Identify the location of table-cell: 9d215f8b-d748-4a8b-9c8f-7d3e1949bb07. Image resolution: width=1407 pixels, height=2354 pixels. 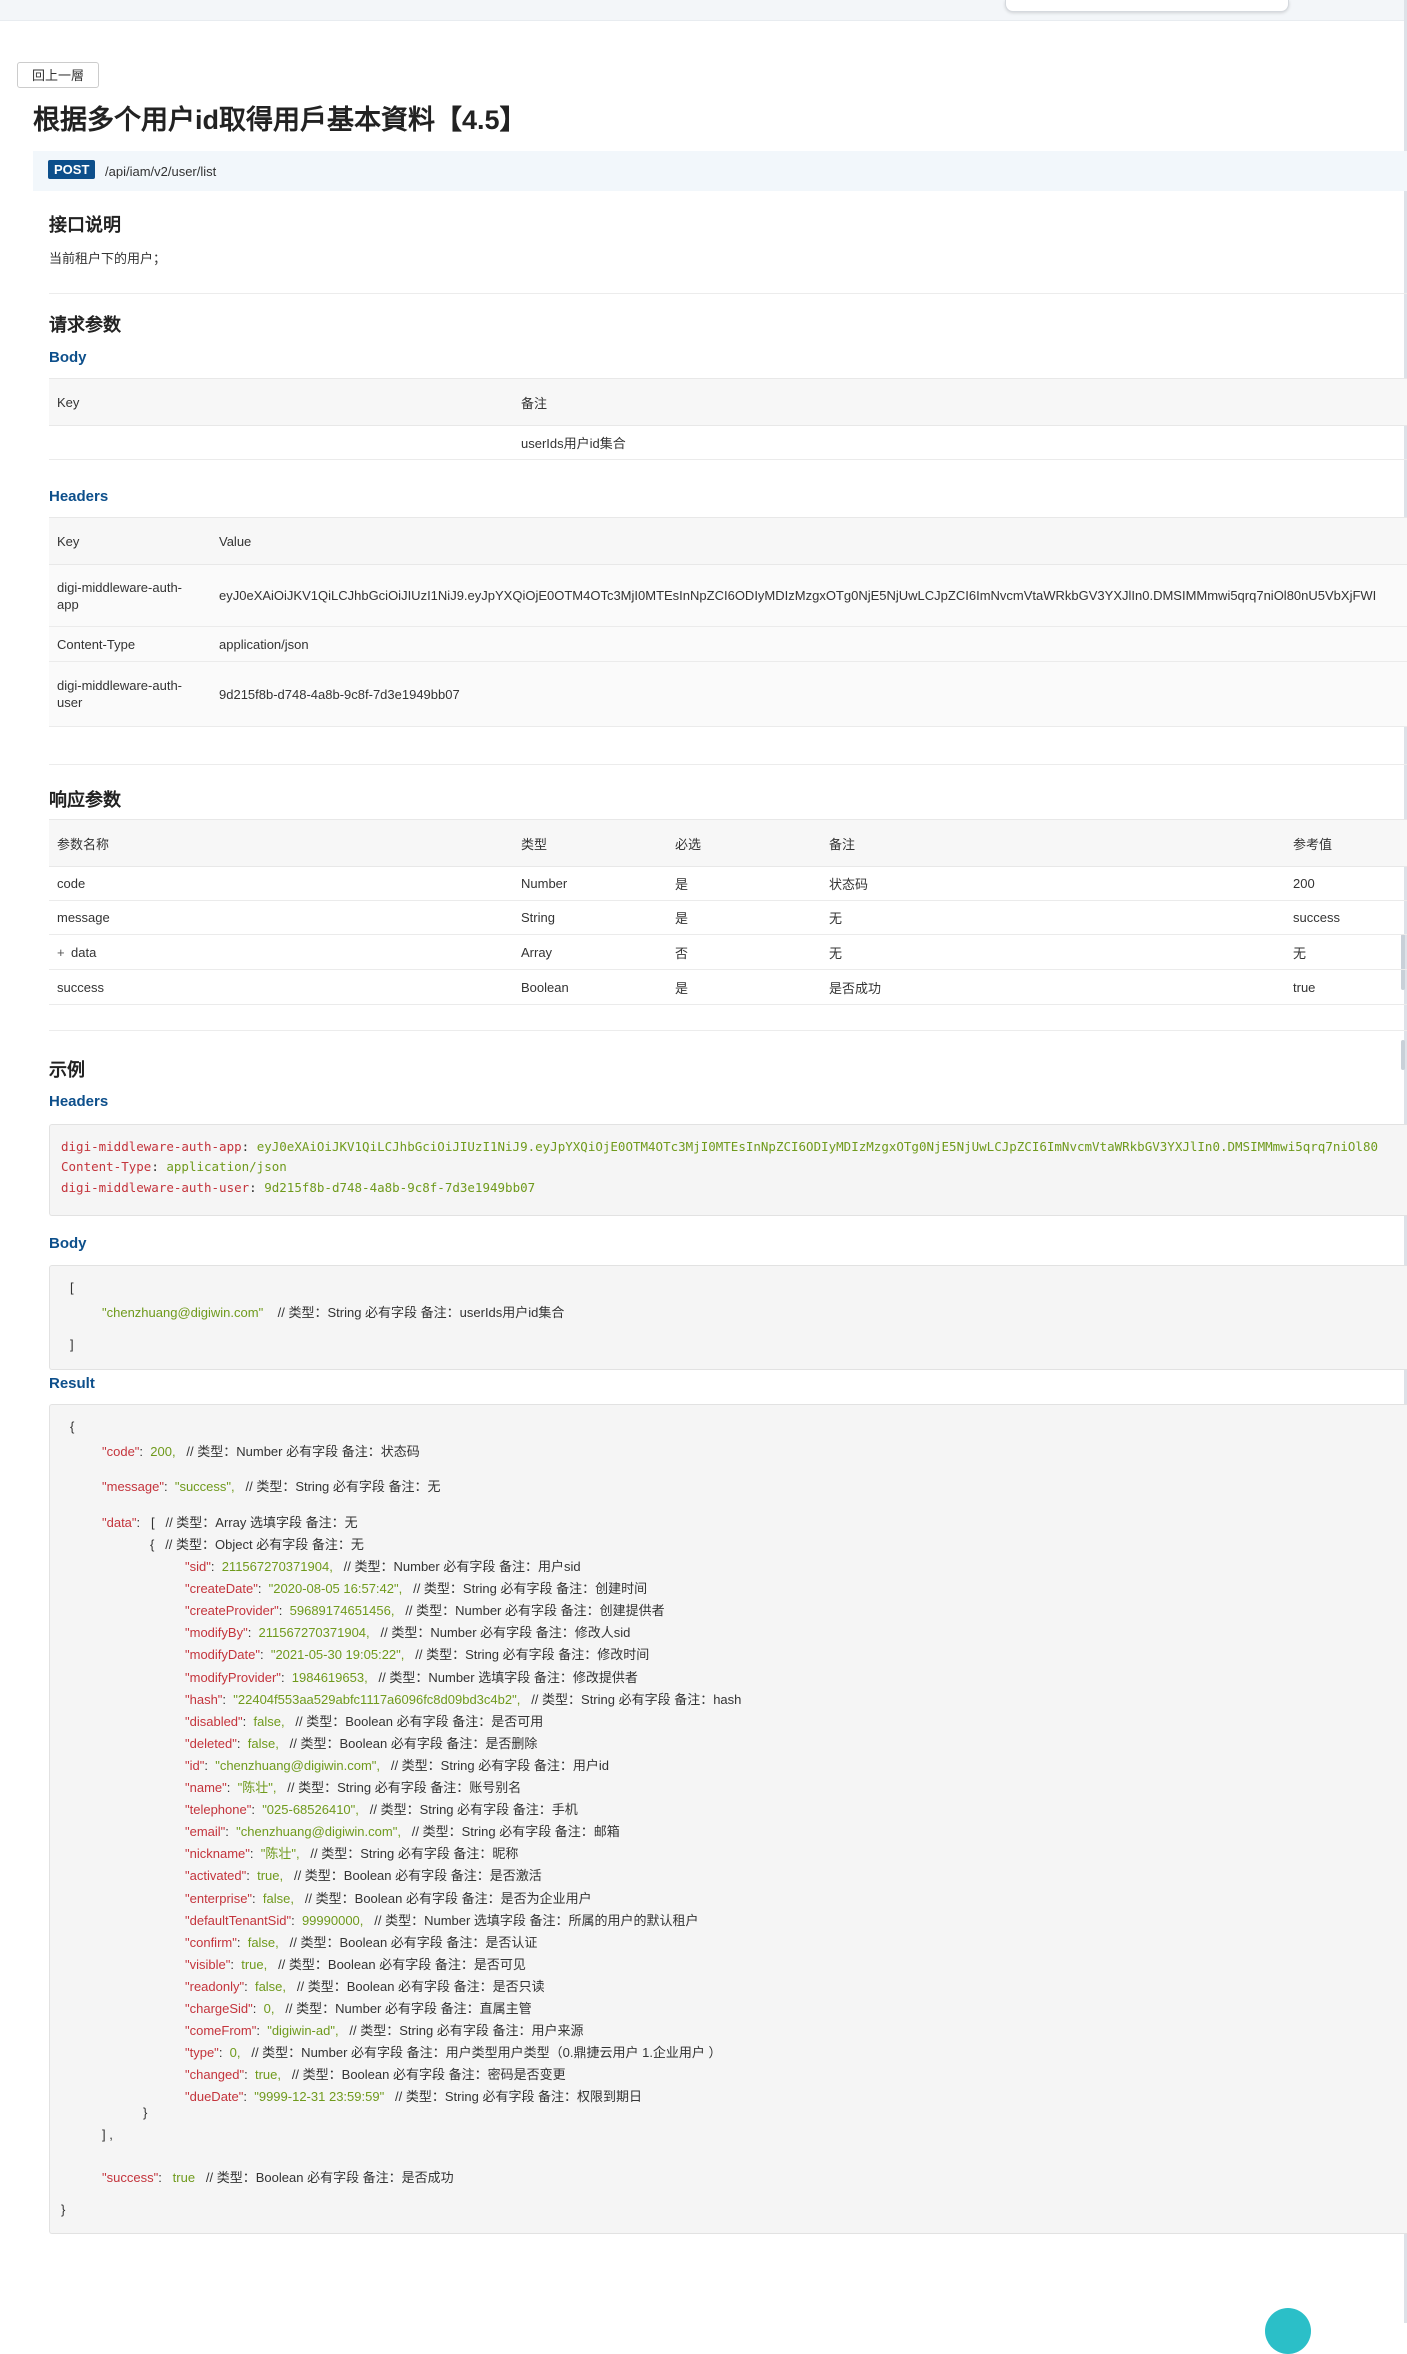
(809, 694).